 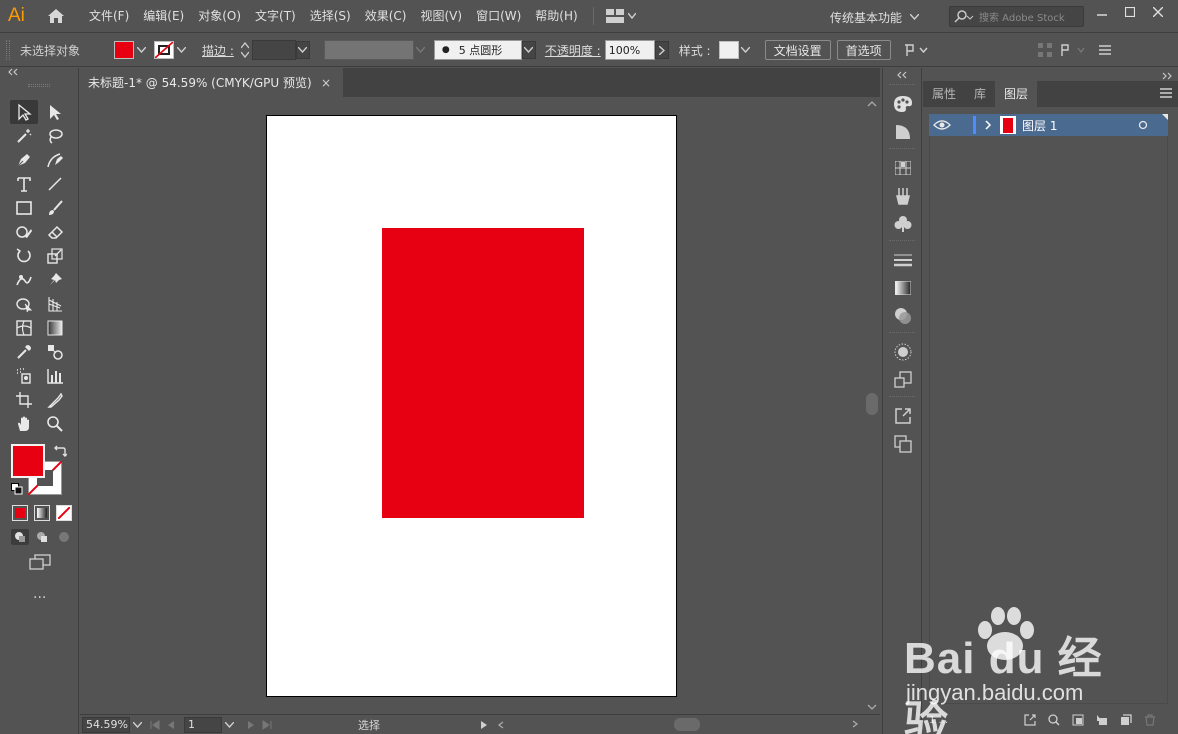 What do you see at coordinates (1102, 12) in the screenshot?
I see `minimize-button` at bounding box center [1102, 12].